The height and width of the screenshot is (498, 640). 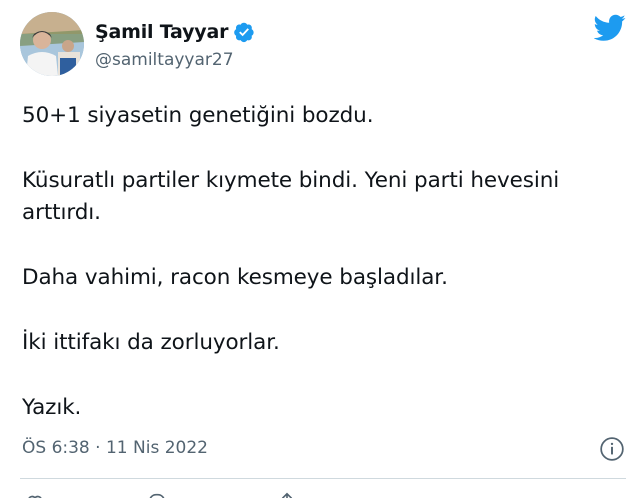 I want to click on tweet-paragraph: İki ittifakı da zorluyorlar., so click(x=151, y=342).